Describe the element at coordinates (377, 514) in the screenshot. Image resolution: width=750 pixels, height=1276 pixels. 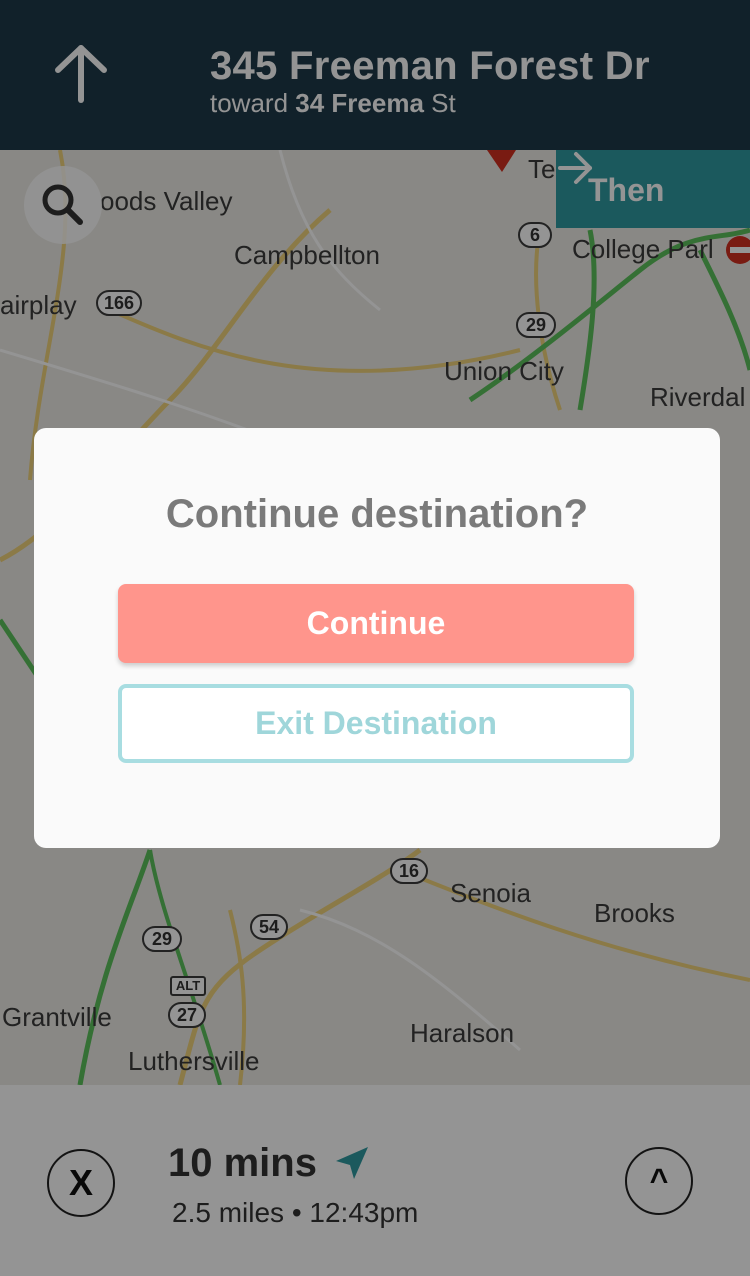
I see `dialog-title: Continue destination?` at that location.